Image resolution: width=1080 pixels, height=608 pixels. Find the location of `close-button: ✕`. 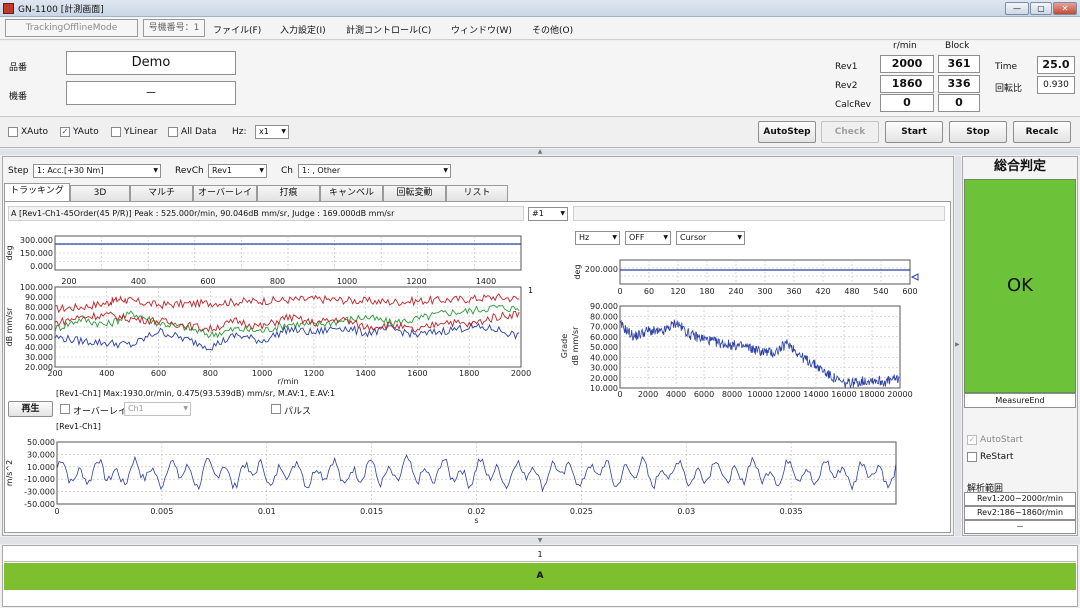

close-button: ✕ is located at coordinates (1065, 8).